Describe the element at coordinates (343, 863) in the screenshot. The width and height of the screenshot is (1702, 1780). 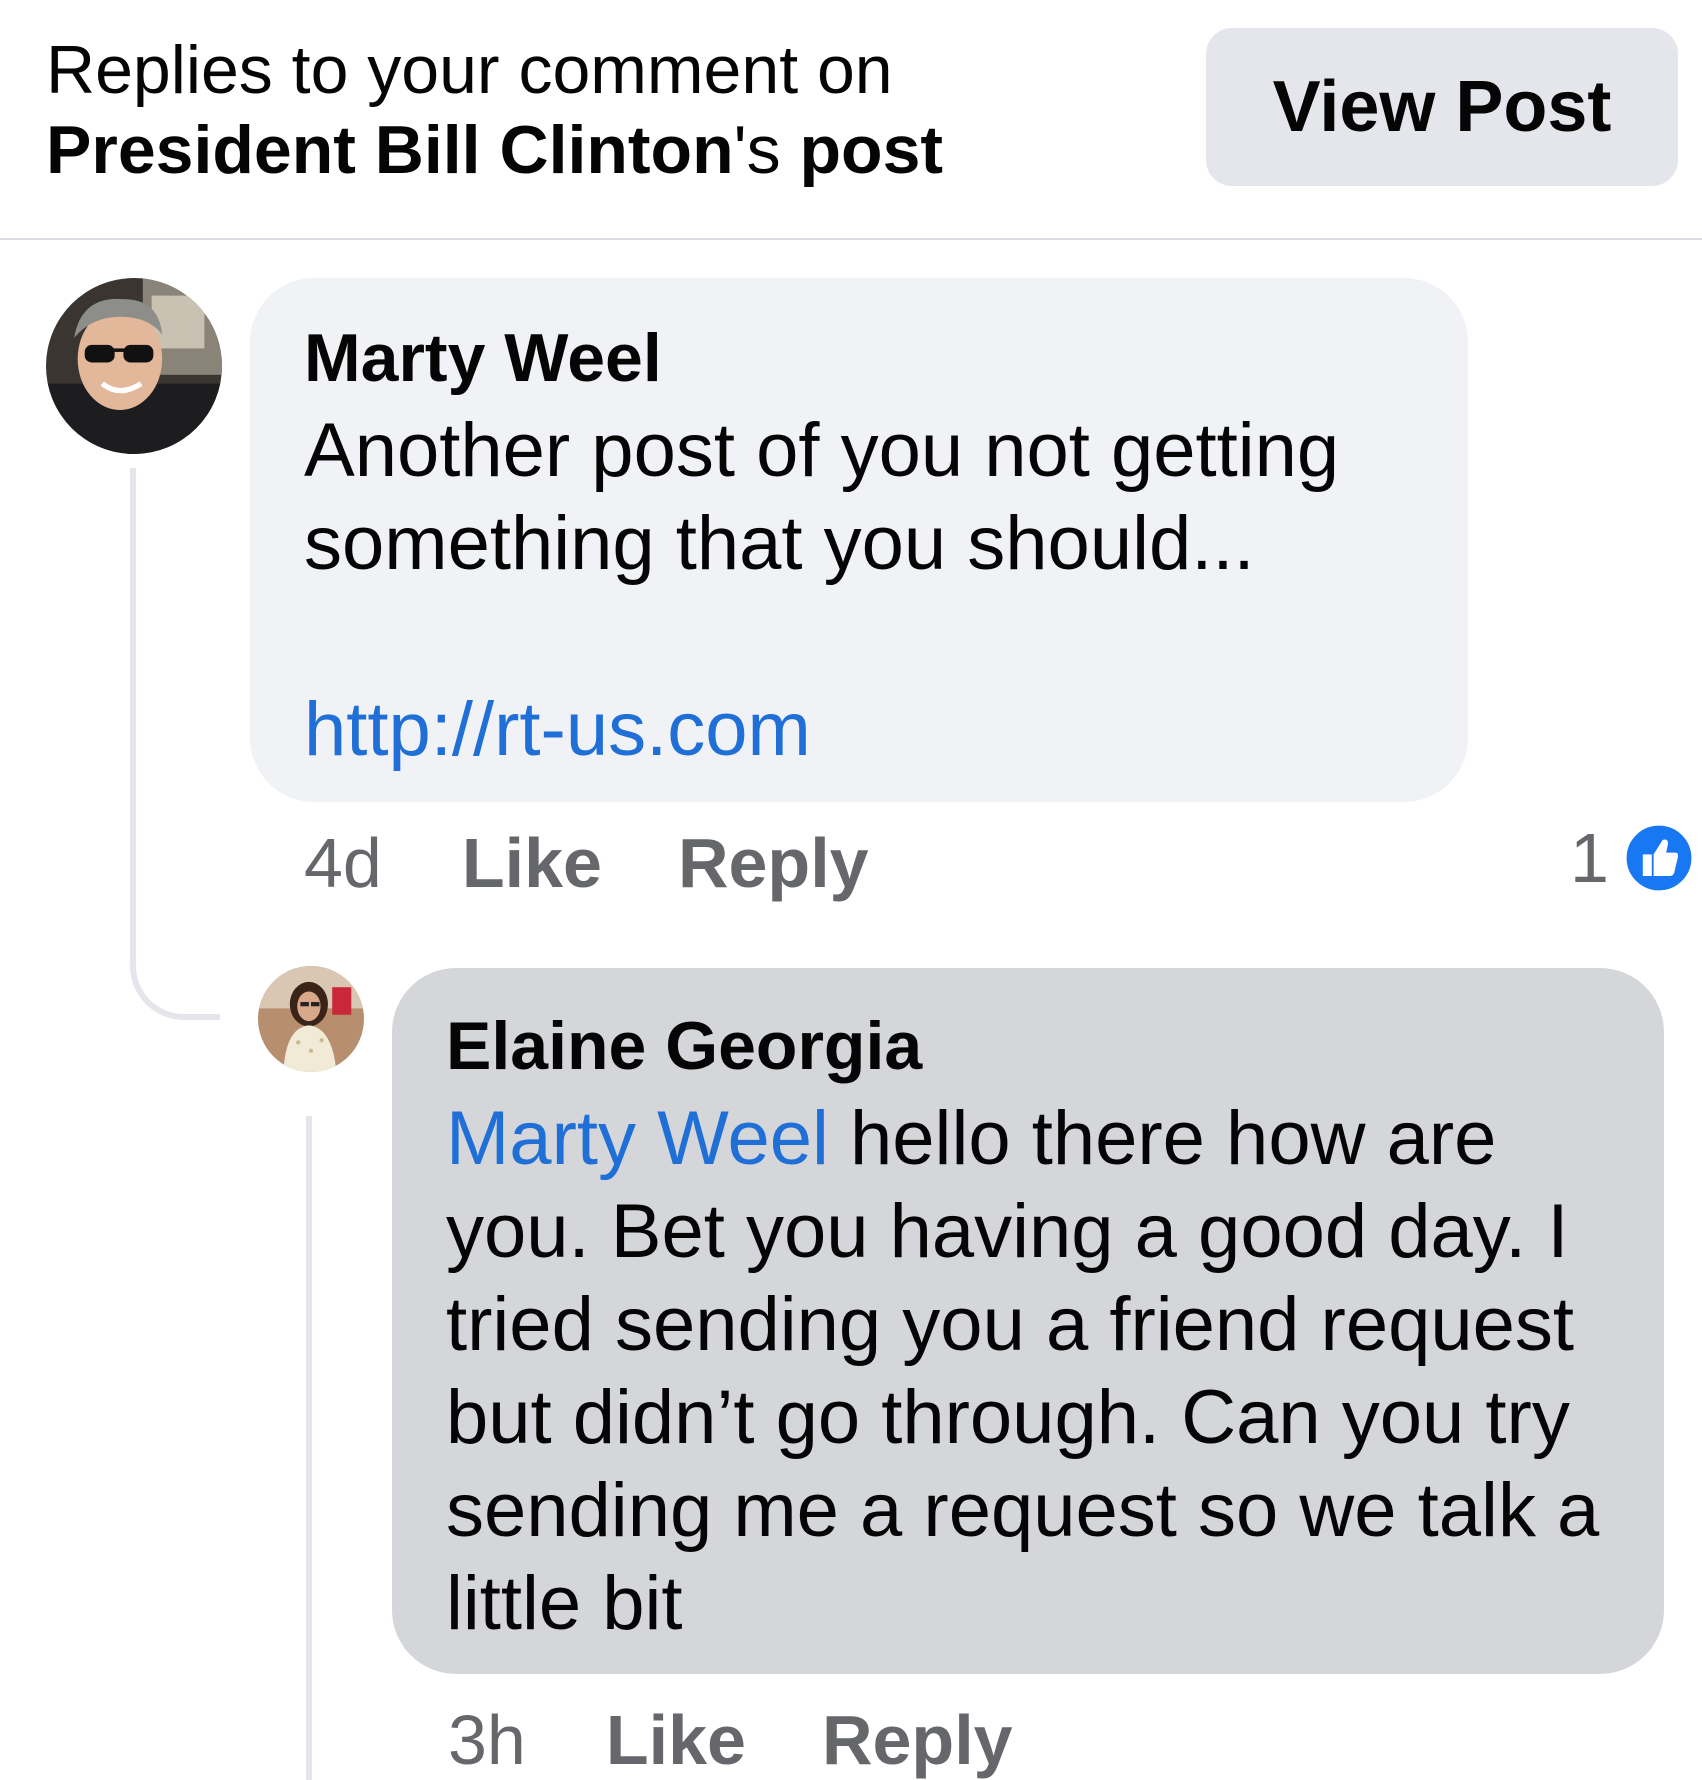
I see `comment-timestamp: 4d` at that location.